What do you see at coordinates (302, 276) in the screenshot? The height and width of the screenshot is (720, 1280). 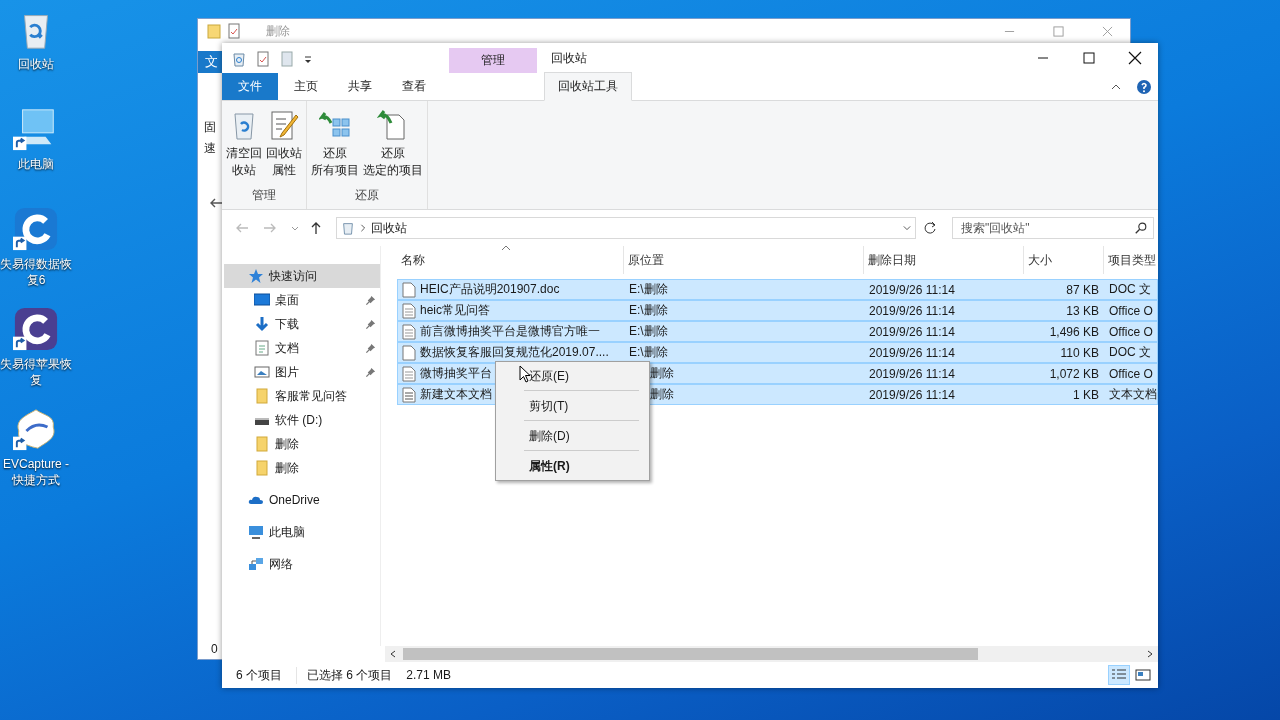 I see `nav-item: 快速访问` at bounding box center [302, 276].